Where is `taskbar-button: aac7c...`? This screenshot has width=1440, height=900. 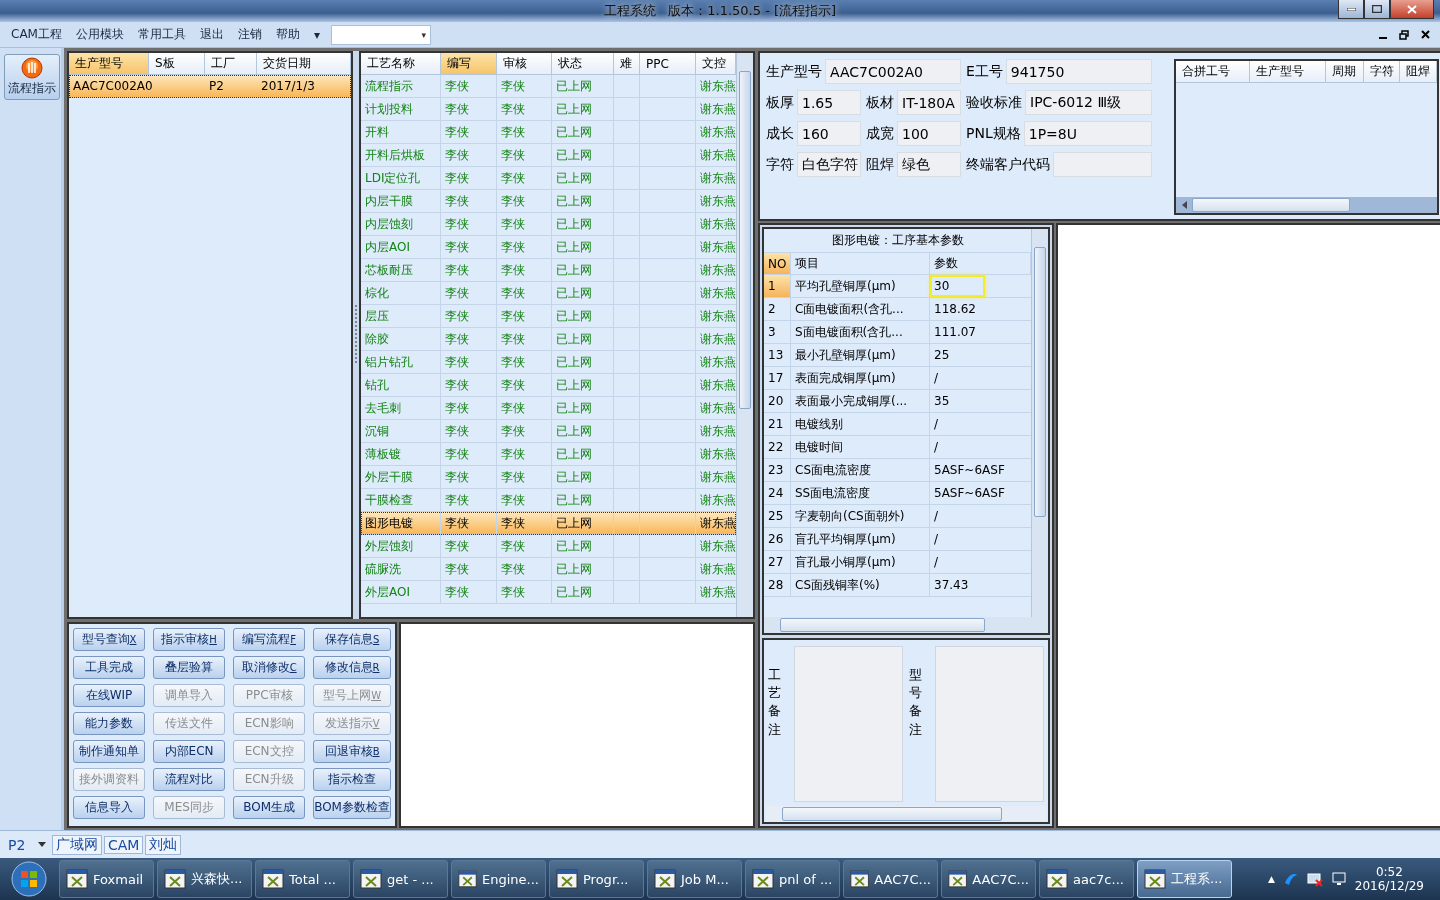 taskbar-button: aac7c... is located at coordinates (1086, 879).